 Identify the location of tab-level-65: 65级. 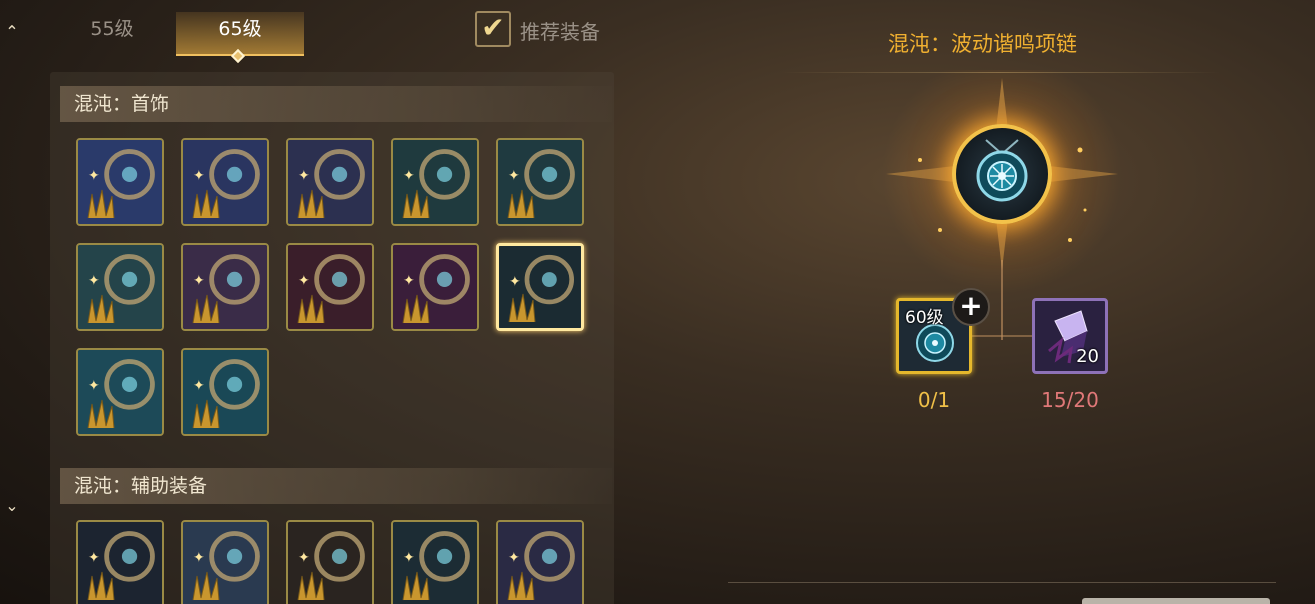
(240, 38).